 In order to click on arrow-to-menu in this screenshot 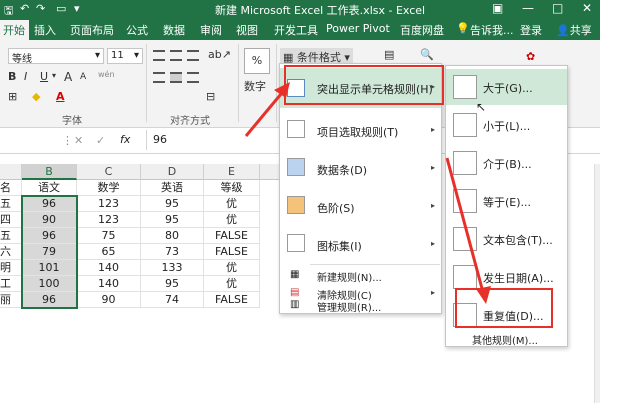, I will do `click(266, 112)`.